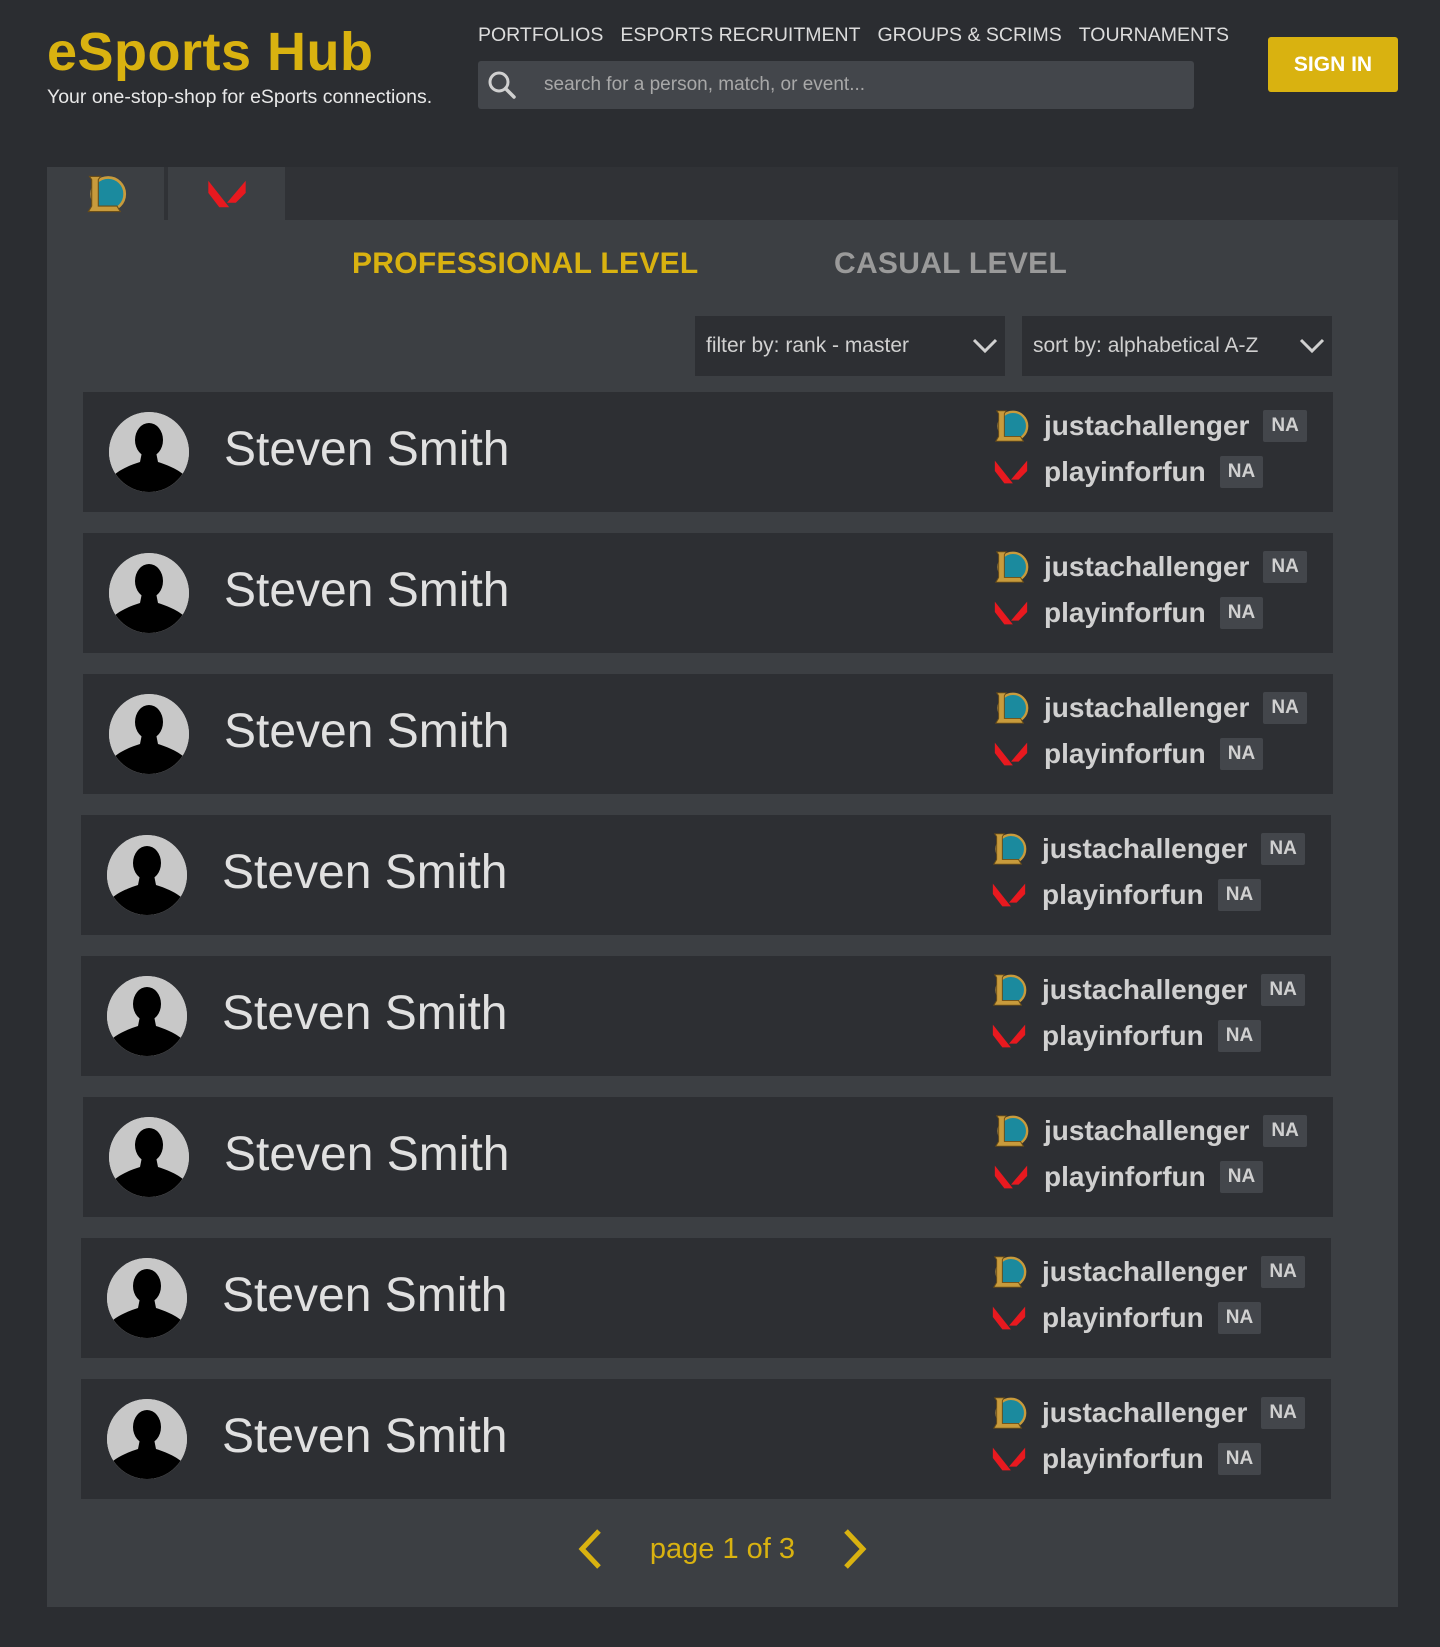 The height and width of the screenshot is (1647, 1440). I want to click on nav-portfolios: PORTFOLIOS, so click(540, 35).